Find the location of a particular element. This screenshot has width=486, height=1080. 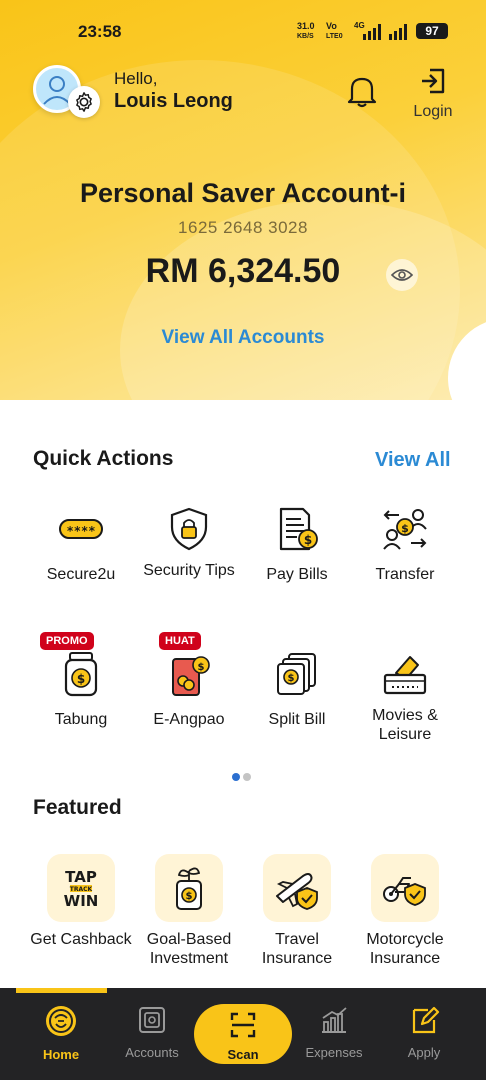

eye-icon is located at coordinates (402, 275).